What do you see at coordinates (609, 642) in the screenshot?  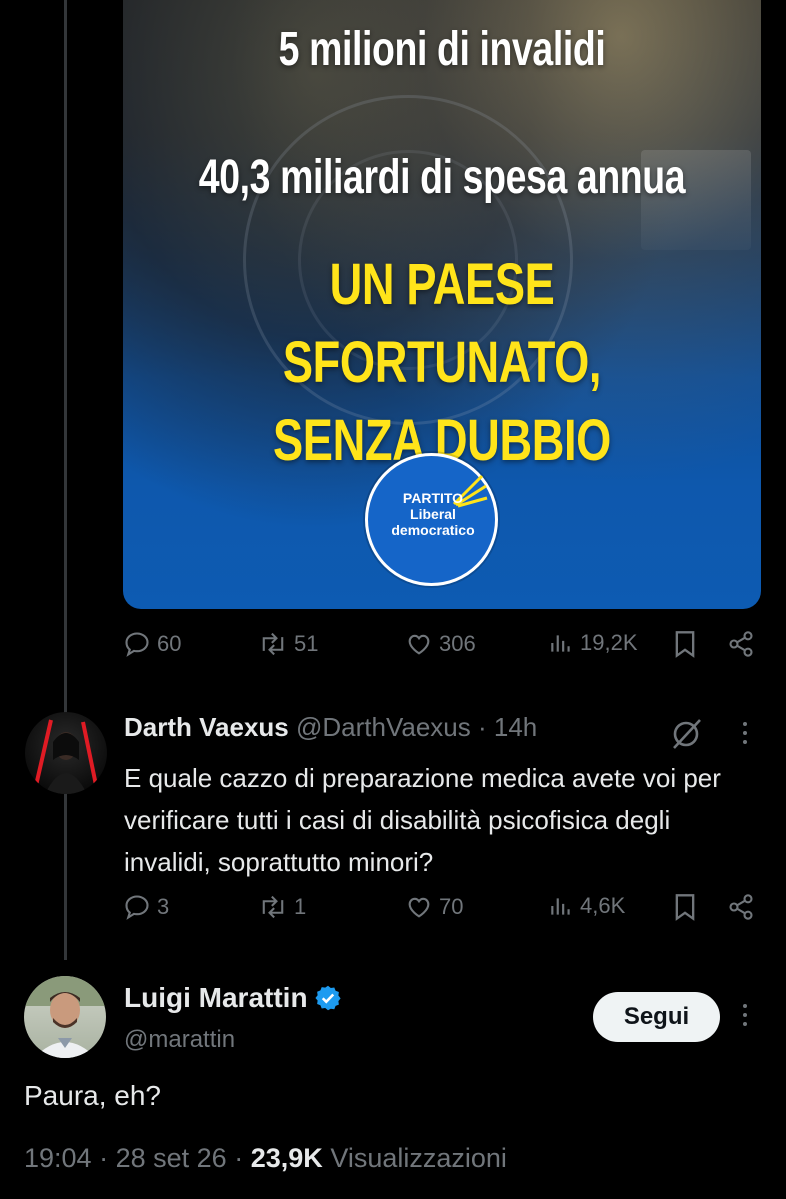 I see `views-count: 19,2K` at bounding box center [609, 642].